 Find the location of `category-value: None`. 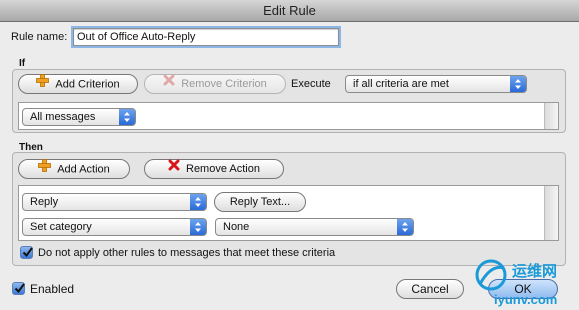

category-value: None is located at coordinates (236, 227).